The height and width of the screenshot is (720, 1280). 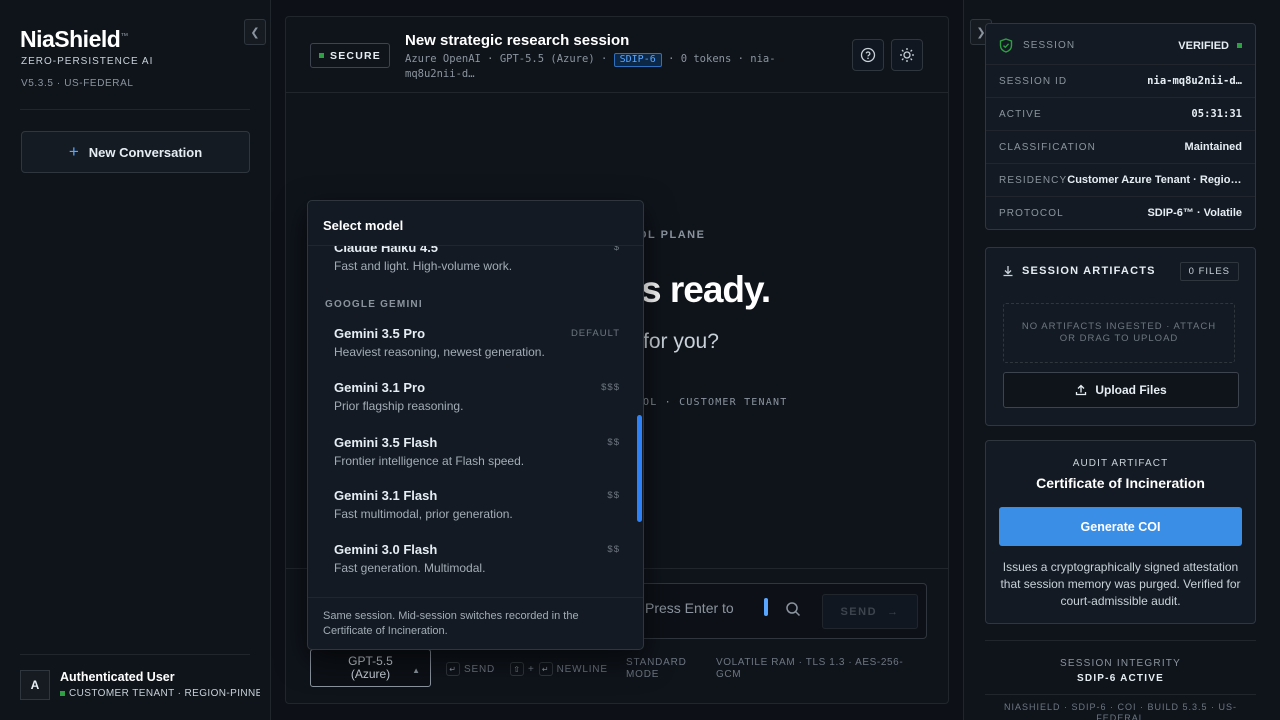 What do you see at coordinates (117, 677) in the screenshot?
I see `user-name: Authenticated User` at bounding box center [117, 677].